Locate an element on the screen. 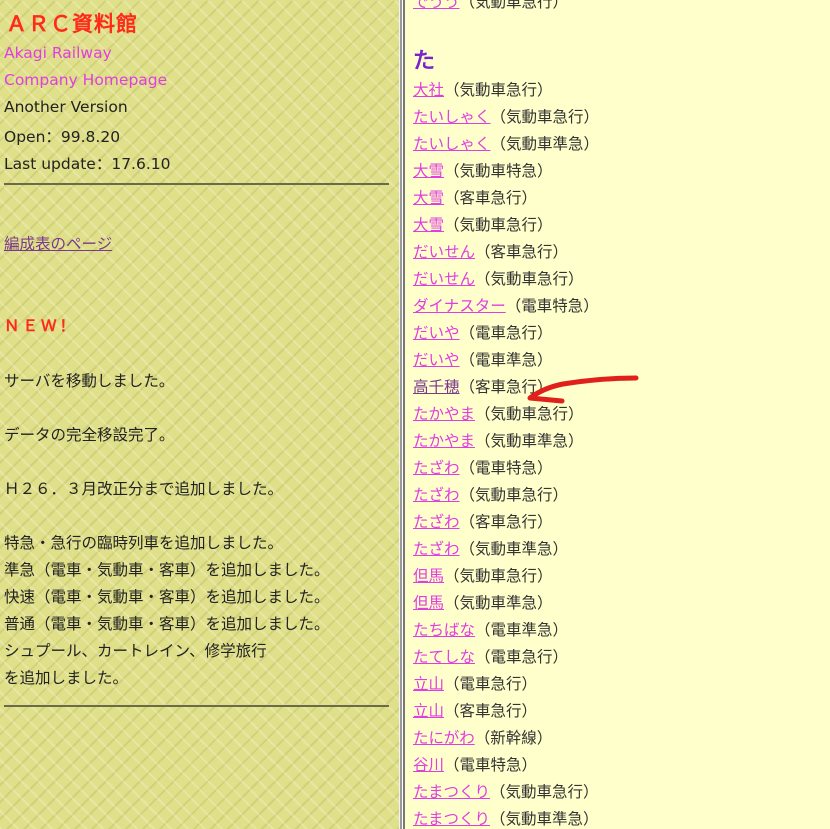 The height and width of the screenshot is (829, 830). train-link: たにがわ is located at coordinates (444, 738).